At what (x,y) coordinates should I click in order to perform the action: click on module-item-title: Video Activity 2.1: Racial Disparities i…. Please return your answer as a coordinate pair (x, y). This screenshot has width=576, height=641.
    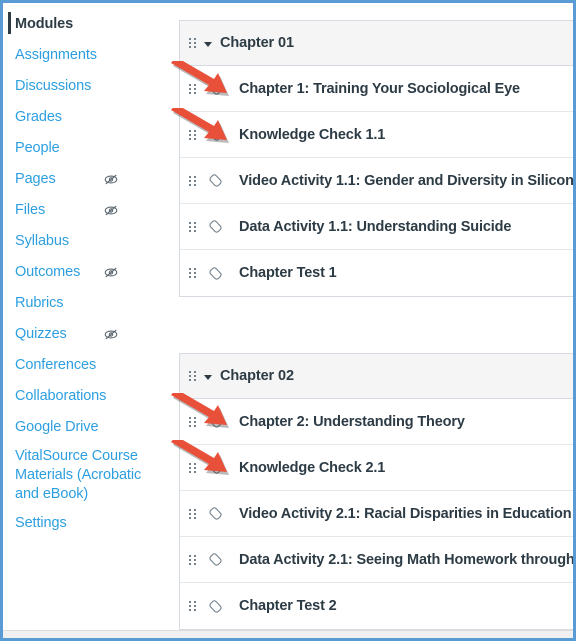
    Looking at the image, I should click on (405, 513).